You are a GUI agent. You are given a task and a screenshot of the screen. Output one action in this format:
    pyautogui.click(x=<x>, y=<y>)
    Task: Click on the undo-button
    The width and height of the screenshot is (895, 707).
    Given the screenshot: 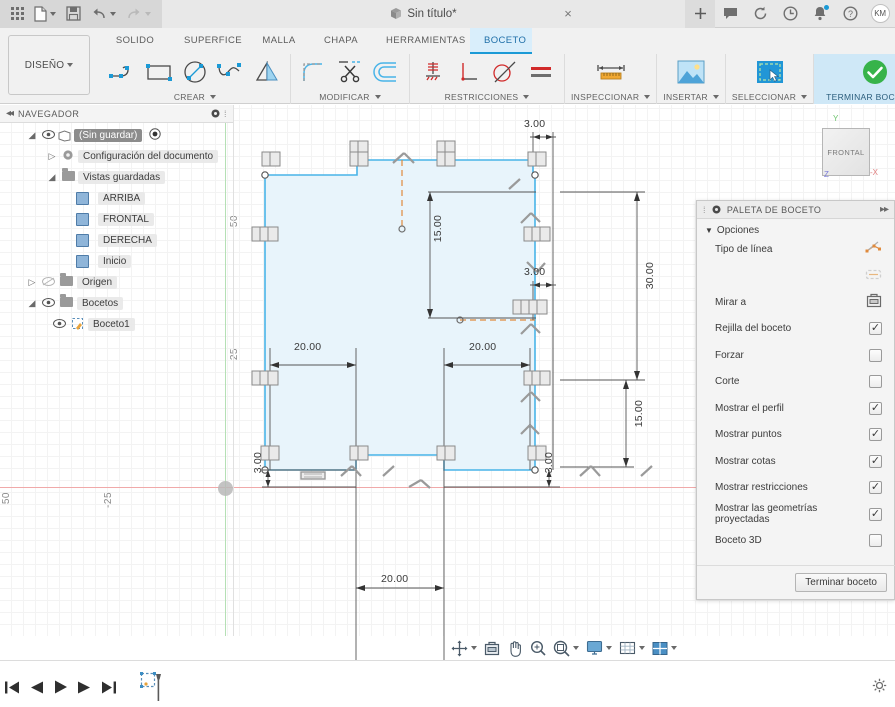 What is the action you would take?
    pyautogui.click(x=103, y=14)
    